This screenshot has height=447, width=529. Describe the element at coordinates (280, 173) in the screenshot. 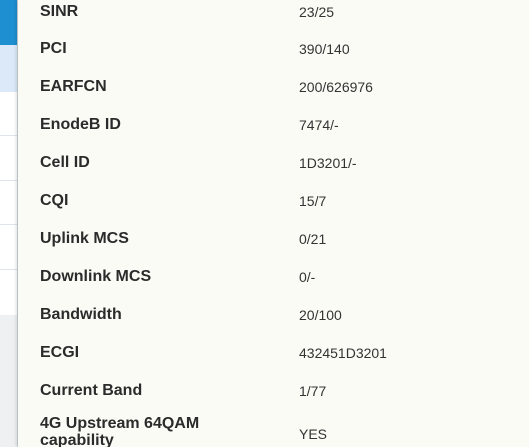

I see `info-row-cell-id: Cell ID 1D3201/-` at that location.